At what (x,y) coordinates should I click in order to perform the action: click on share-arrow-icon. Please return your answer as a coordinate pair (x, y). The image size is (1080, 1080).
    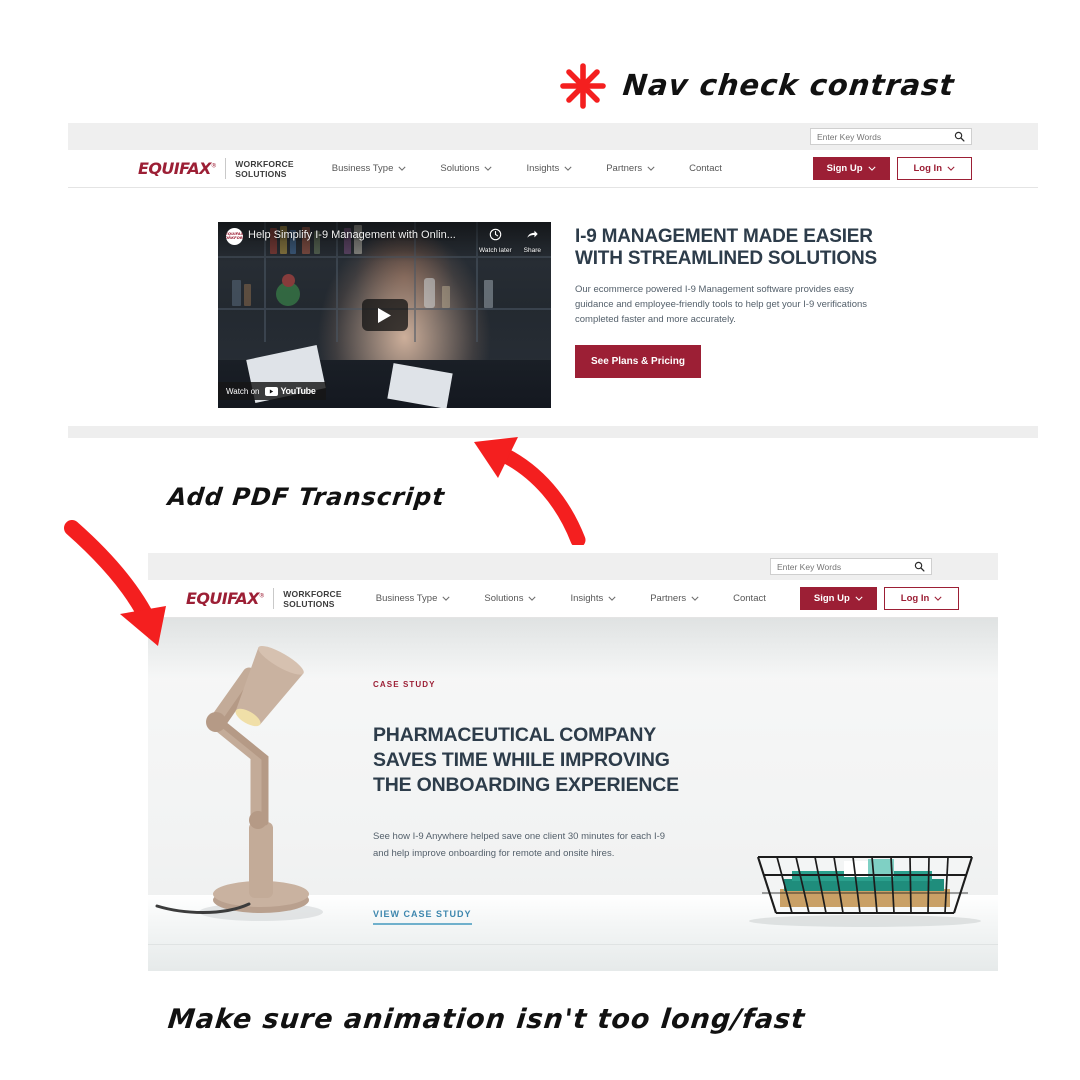
    Looking at the image, I should click on (532, 236).